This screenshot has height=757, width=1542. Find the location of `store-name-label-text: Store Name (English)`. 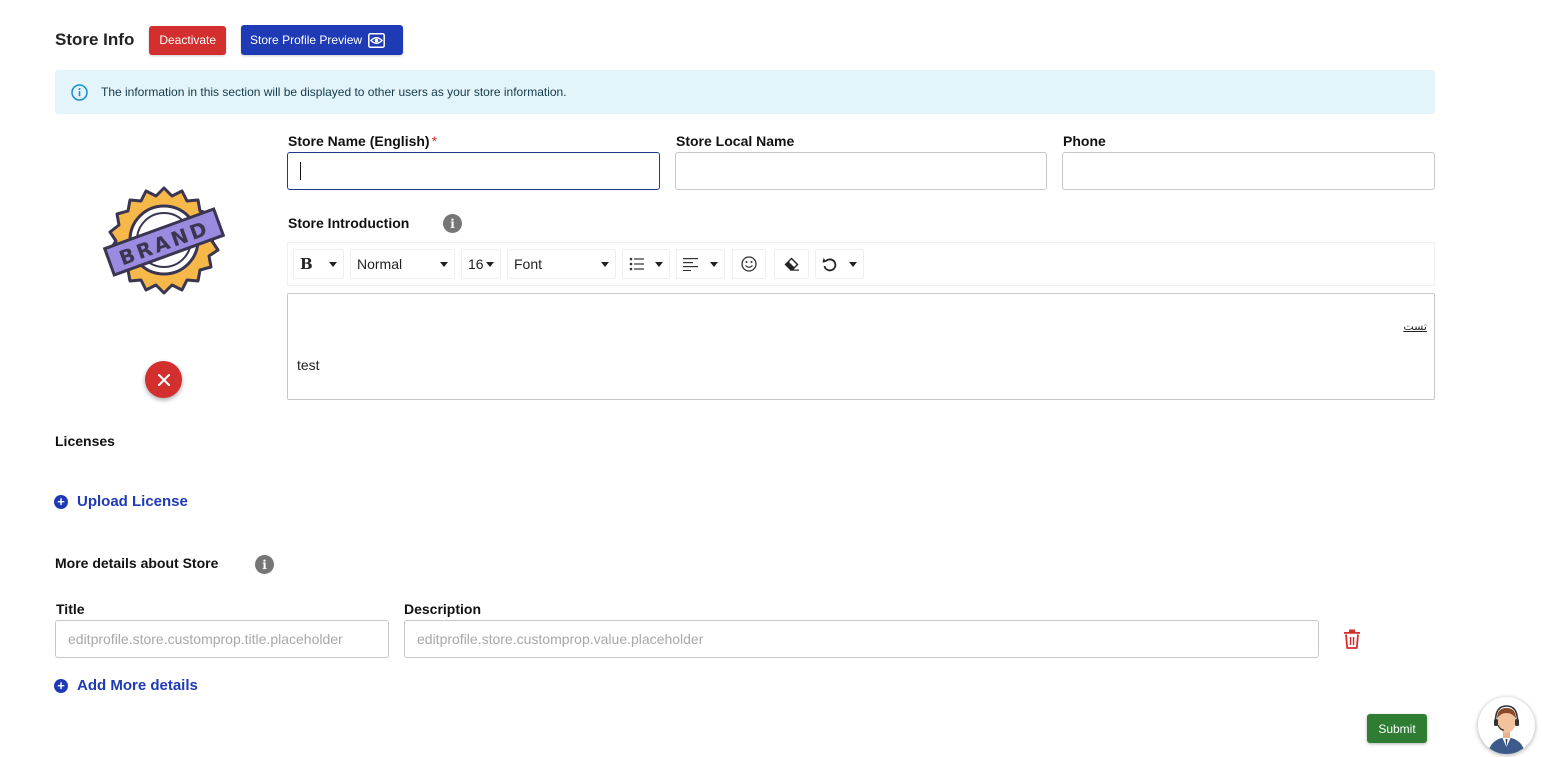

store-name-label-text: Store Name (English) is located at coordinates (359, 141).